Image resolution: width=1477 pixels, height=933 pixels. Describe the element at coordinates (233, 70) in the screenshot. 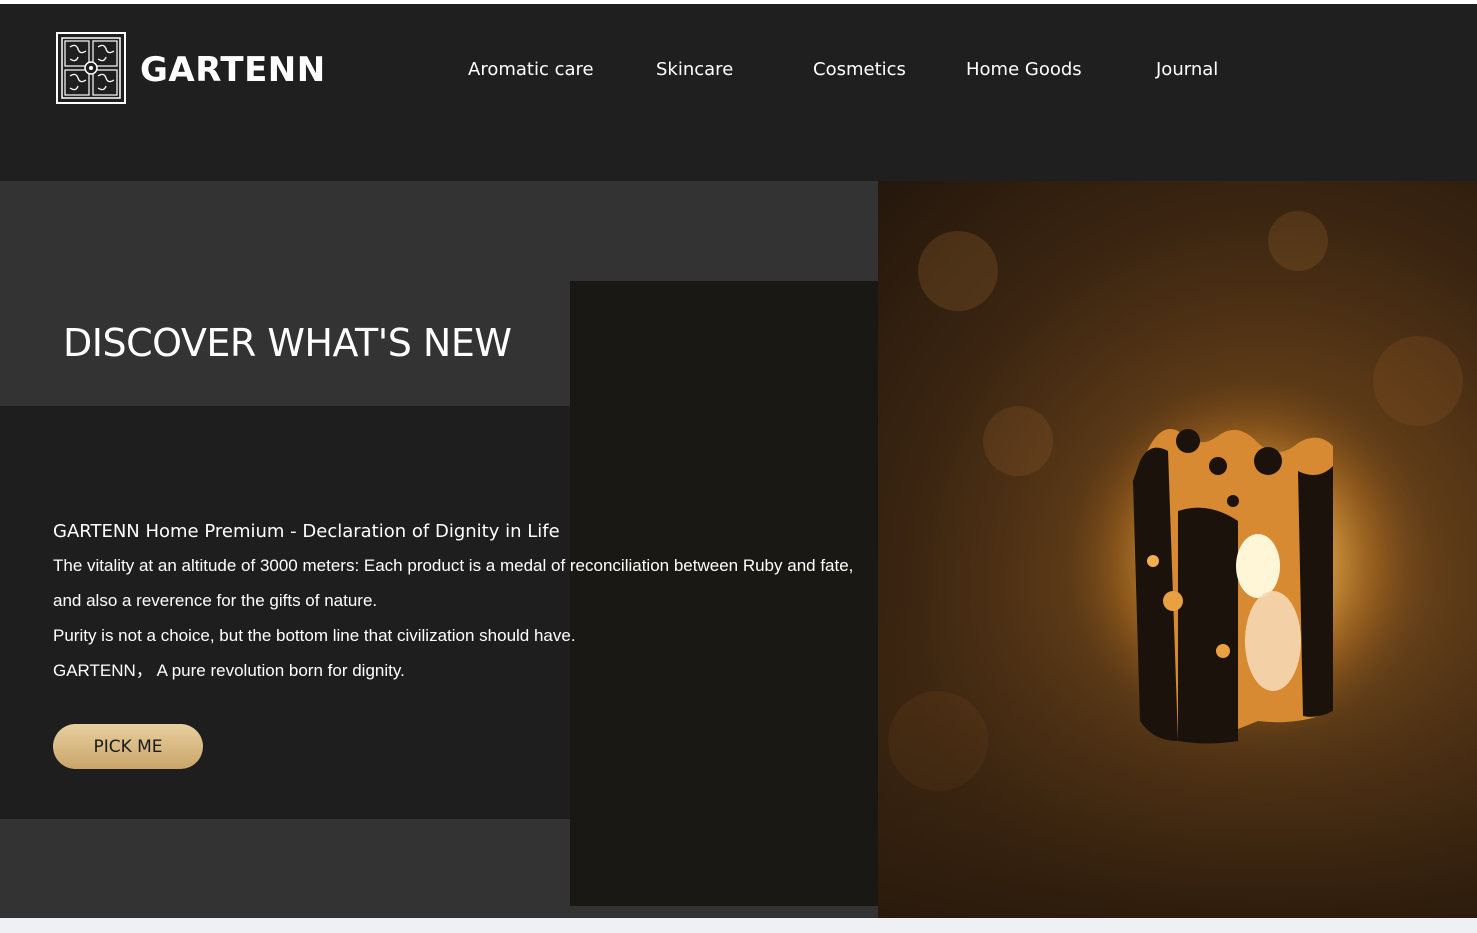

I see `brand-name: GARTENN` at that location.